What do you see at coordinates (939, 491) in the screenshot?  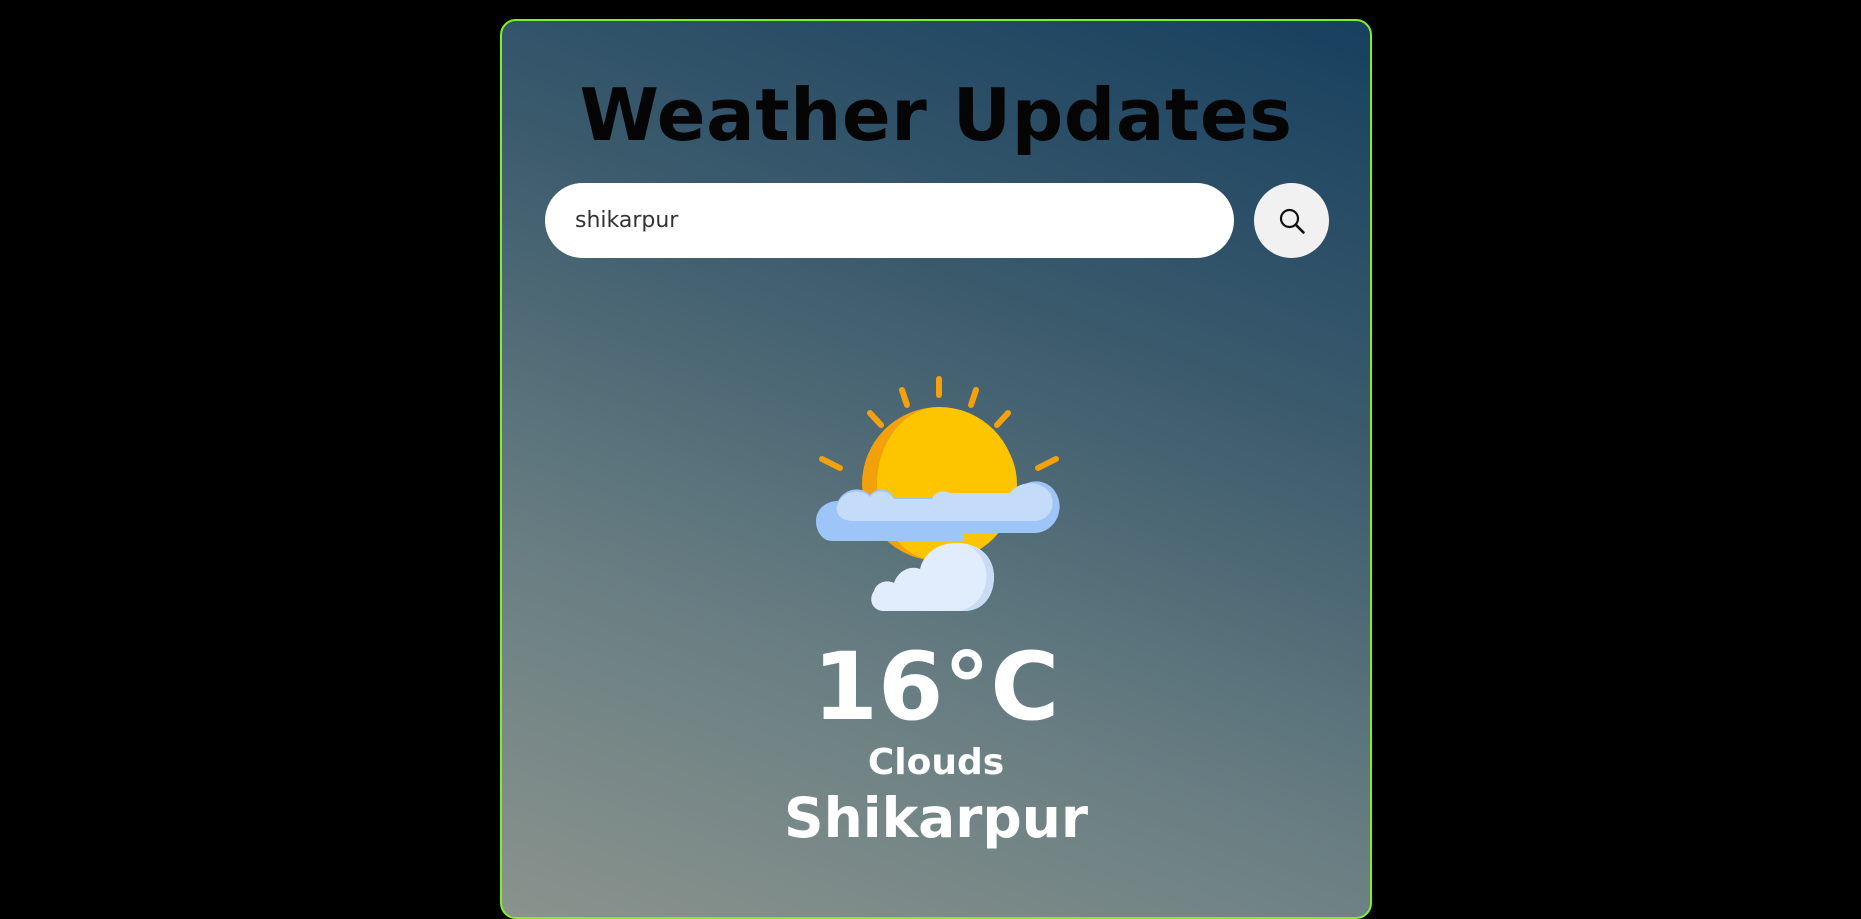 I see `partly-cloudy-icon` at bounding box center [939, 491].